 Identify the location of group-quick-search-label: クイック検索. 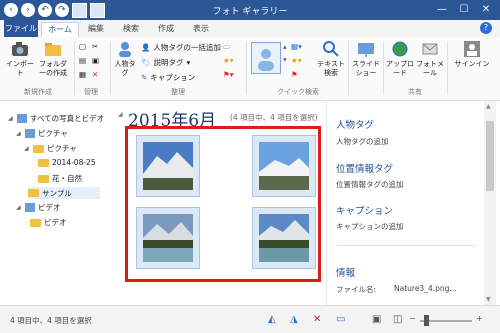
(298, 92).